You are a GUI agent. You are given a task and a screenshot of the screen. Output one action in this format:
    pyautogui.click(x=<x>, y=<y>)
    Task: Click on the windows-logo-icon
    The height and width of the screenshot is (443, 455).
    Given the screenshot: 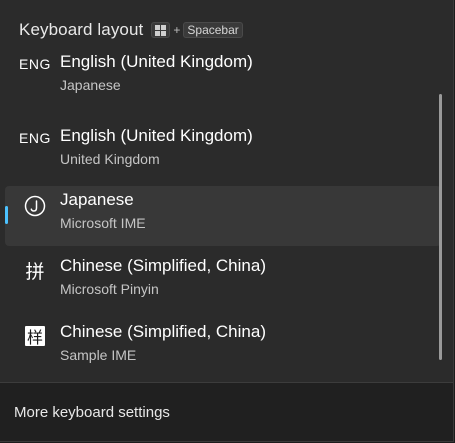 What is the action you would take?
    pyautogui.click(x=161, y=30)
    